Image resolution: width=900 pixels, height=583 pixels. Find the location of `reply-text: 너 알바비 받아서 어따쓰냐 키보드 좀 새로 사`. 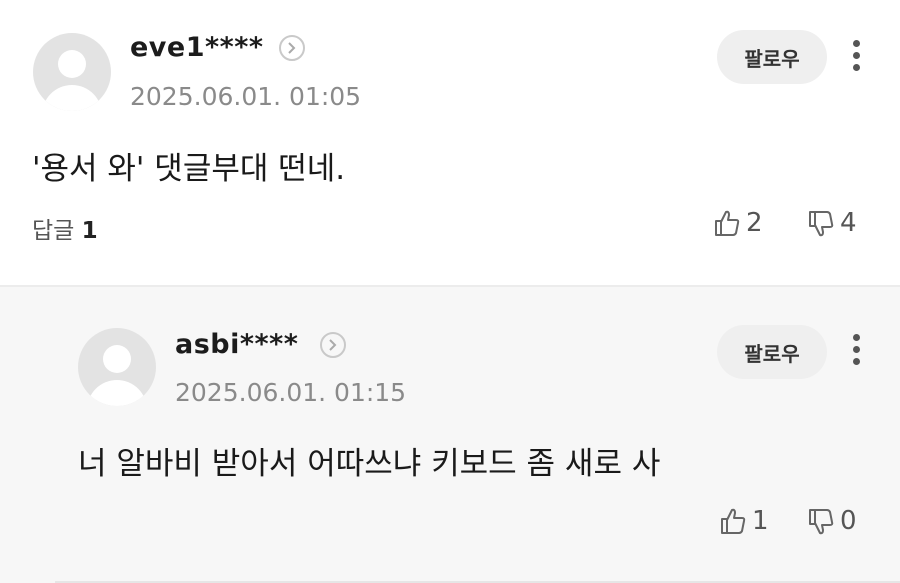

reply-text: 너 알바비 받아서 어따쓰냐 키보드 좀 새로 사 is located at coordinates (369, 464).